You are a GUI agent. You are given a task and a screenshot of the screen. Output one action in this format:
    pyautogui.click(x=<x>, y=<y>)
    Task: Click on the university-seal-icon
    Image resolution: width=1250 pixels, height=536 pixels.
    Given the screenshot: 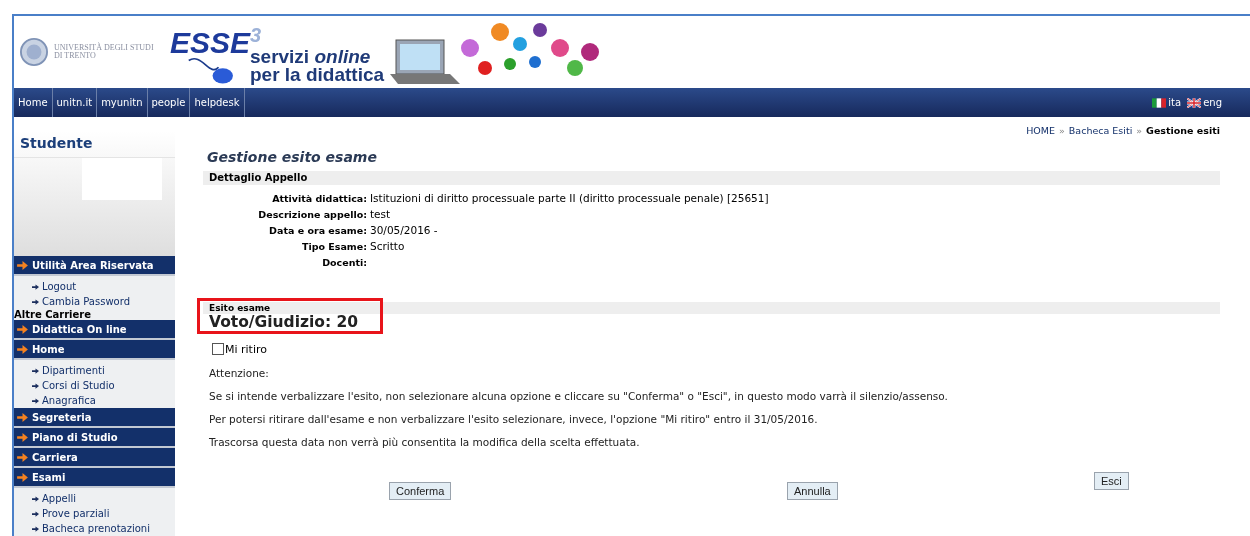 What is the action you would take?
    pyautogui.click(x=34, y=52)
    